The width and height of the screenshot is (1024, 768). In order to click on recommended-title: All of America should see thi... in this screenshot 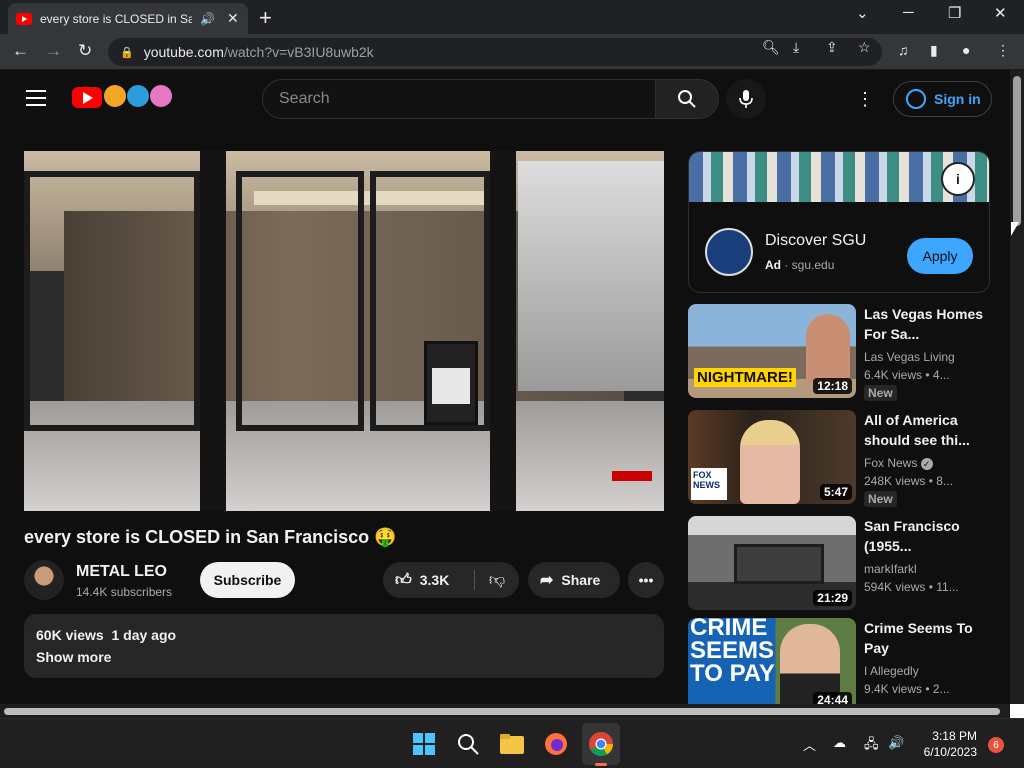, I will do `click(924, 430)`.